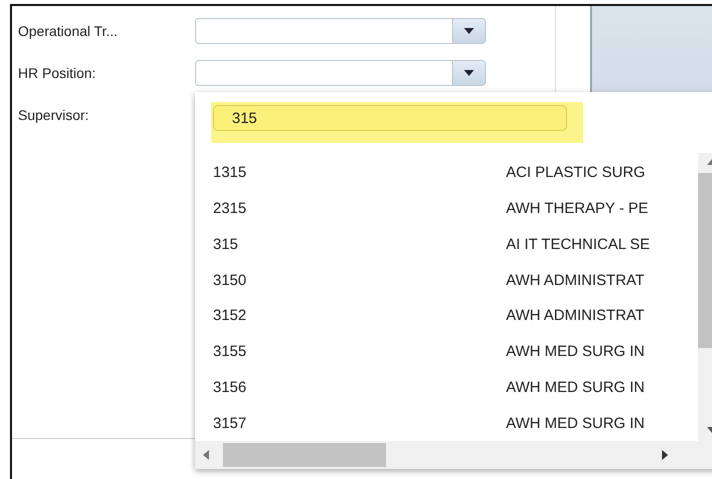 The height and width of the screenshot is (479, 712). I want to click on option-code: 3157, so click(350, 423).